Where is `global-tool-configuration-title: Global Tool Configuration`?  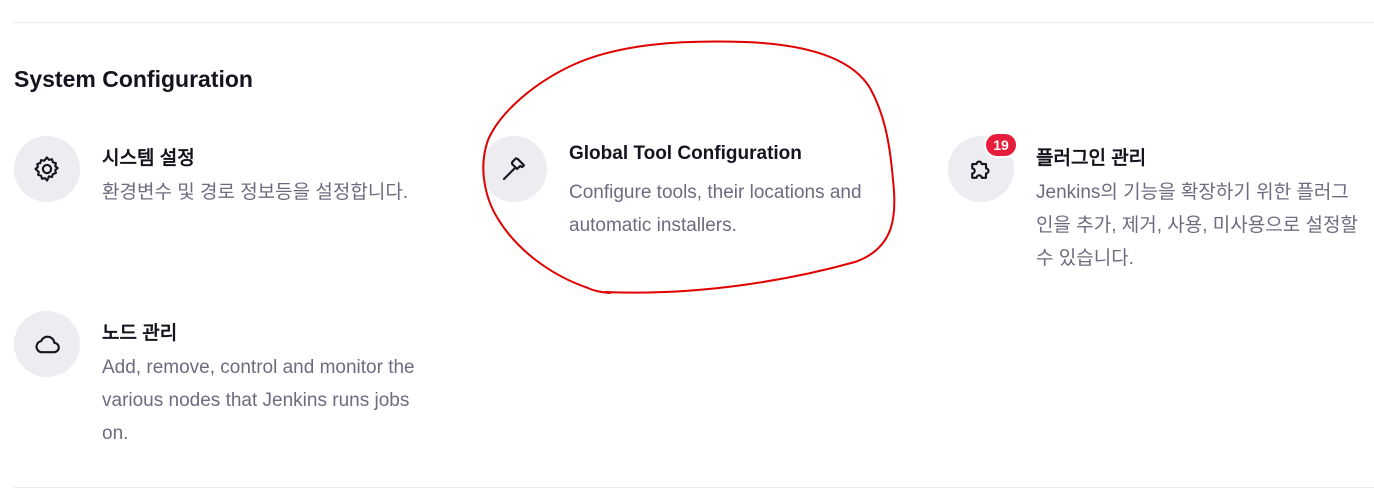 global-tool-configuration-title: Global Tool Configuration is located at coordinates (685, 153).